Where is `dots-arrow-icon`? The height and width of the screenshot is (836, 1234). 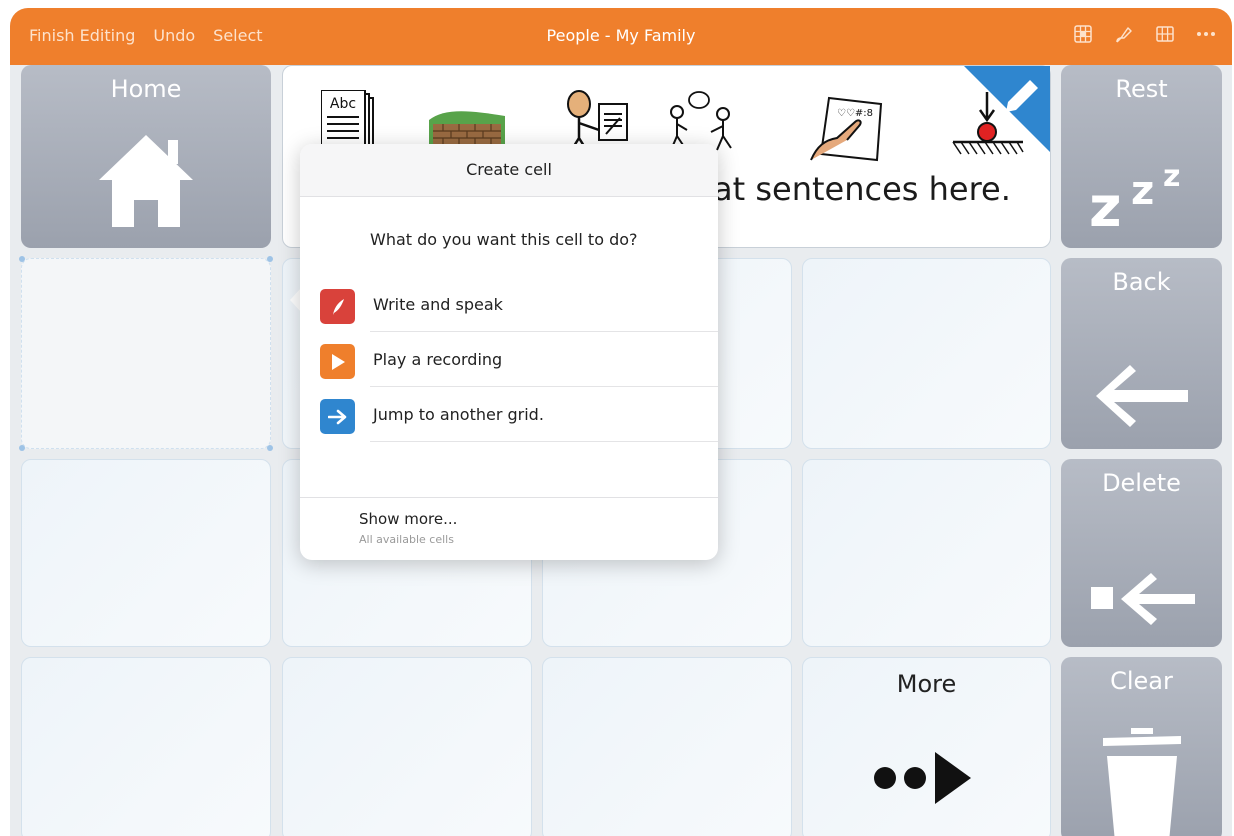 dots-arrow-icon is located at coordinates (926, 776).